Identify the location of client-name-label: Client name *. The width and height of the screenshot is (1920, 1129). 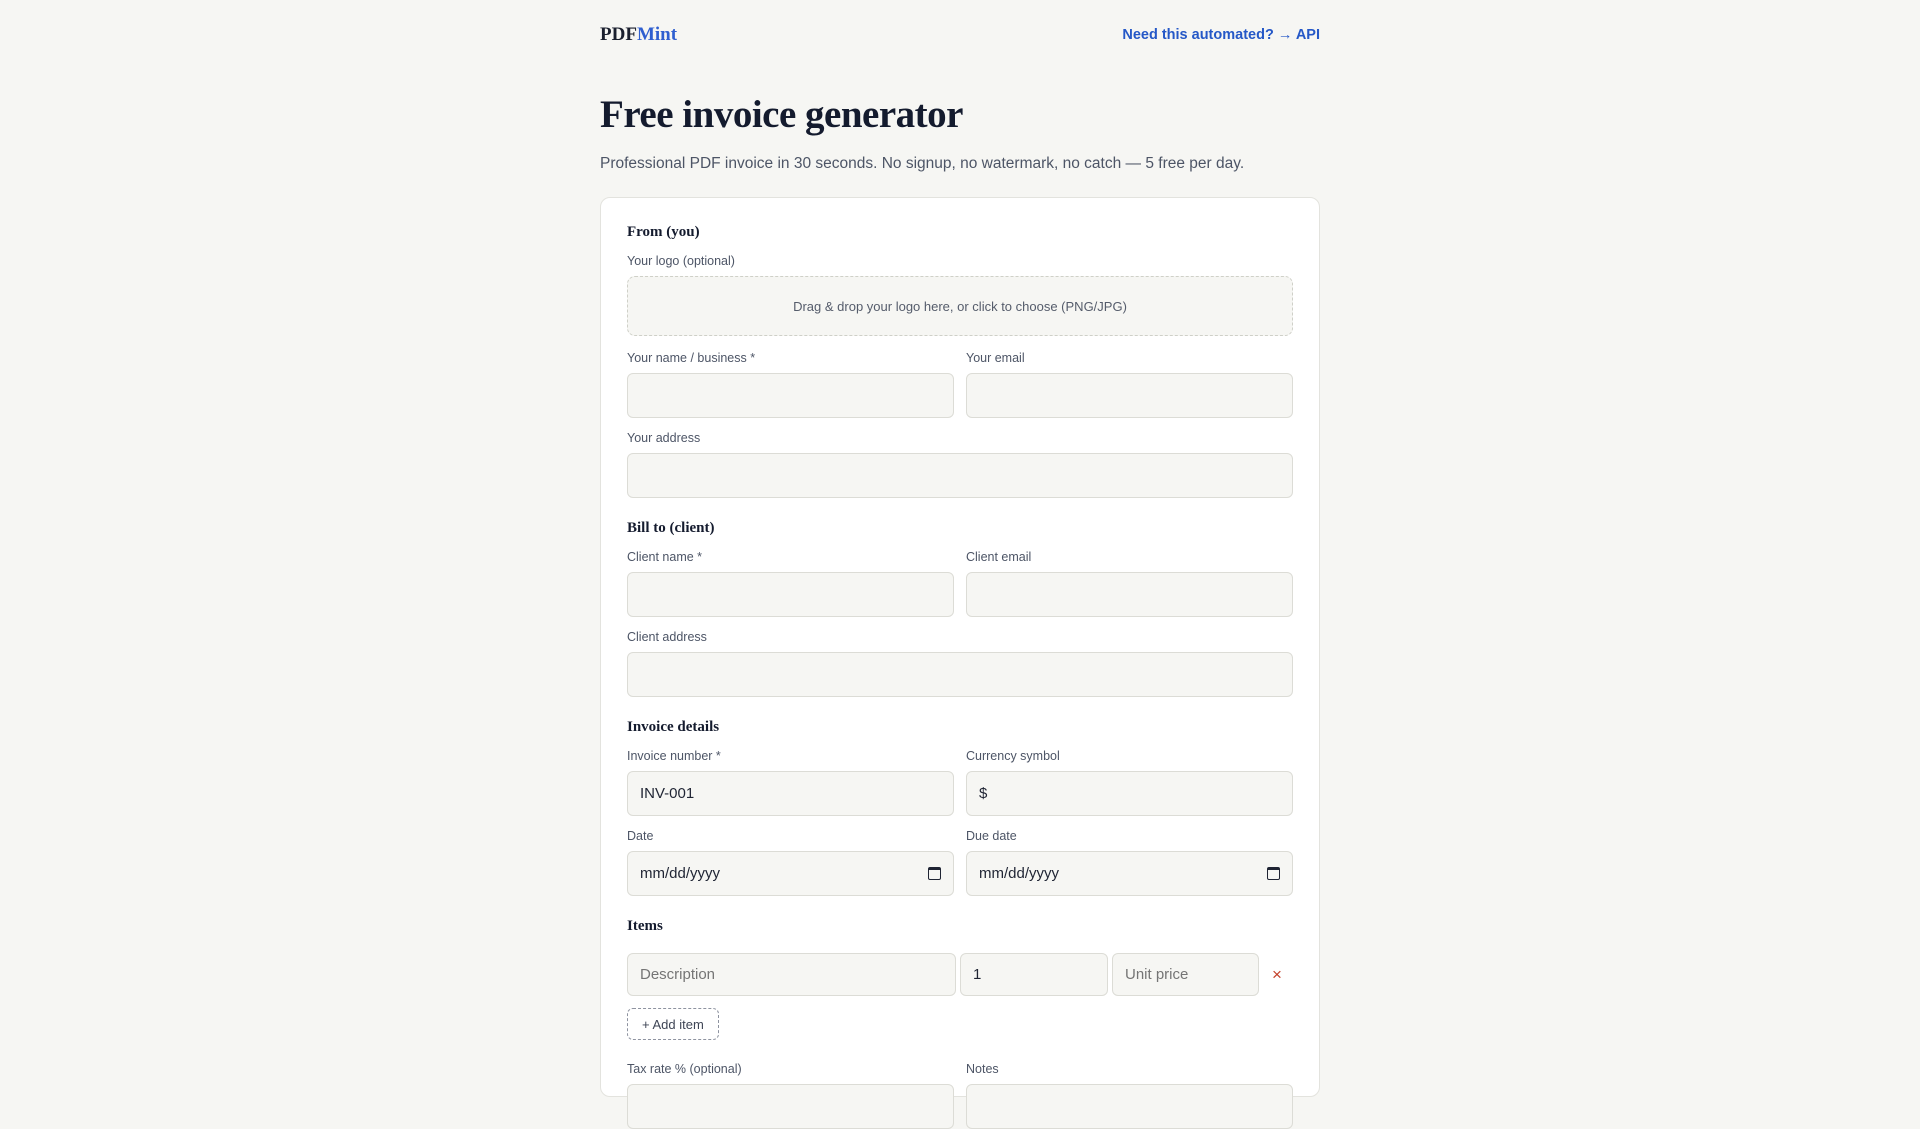
(665, 557).